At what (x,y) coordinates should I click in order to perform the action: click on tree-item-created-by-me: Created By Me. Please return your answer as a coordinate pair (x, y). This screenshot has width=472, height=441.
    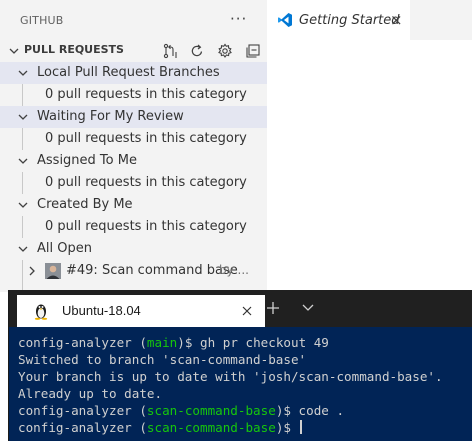
    Looking at the image, I should click on (133, 205).